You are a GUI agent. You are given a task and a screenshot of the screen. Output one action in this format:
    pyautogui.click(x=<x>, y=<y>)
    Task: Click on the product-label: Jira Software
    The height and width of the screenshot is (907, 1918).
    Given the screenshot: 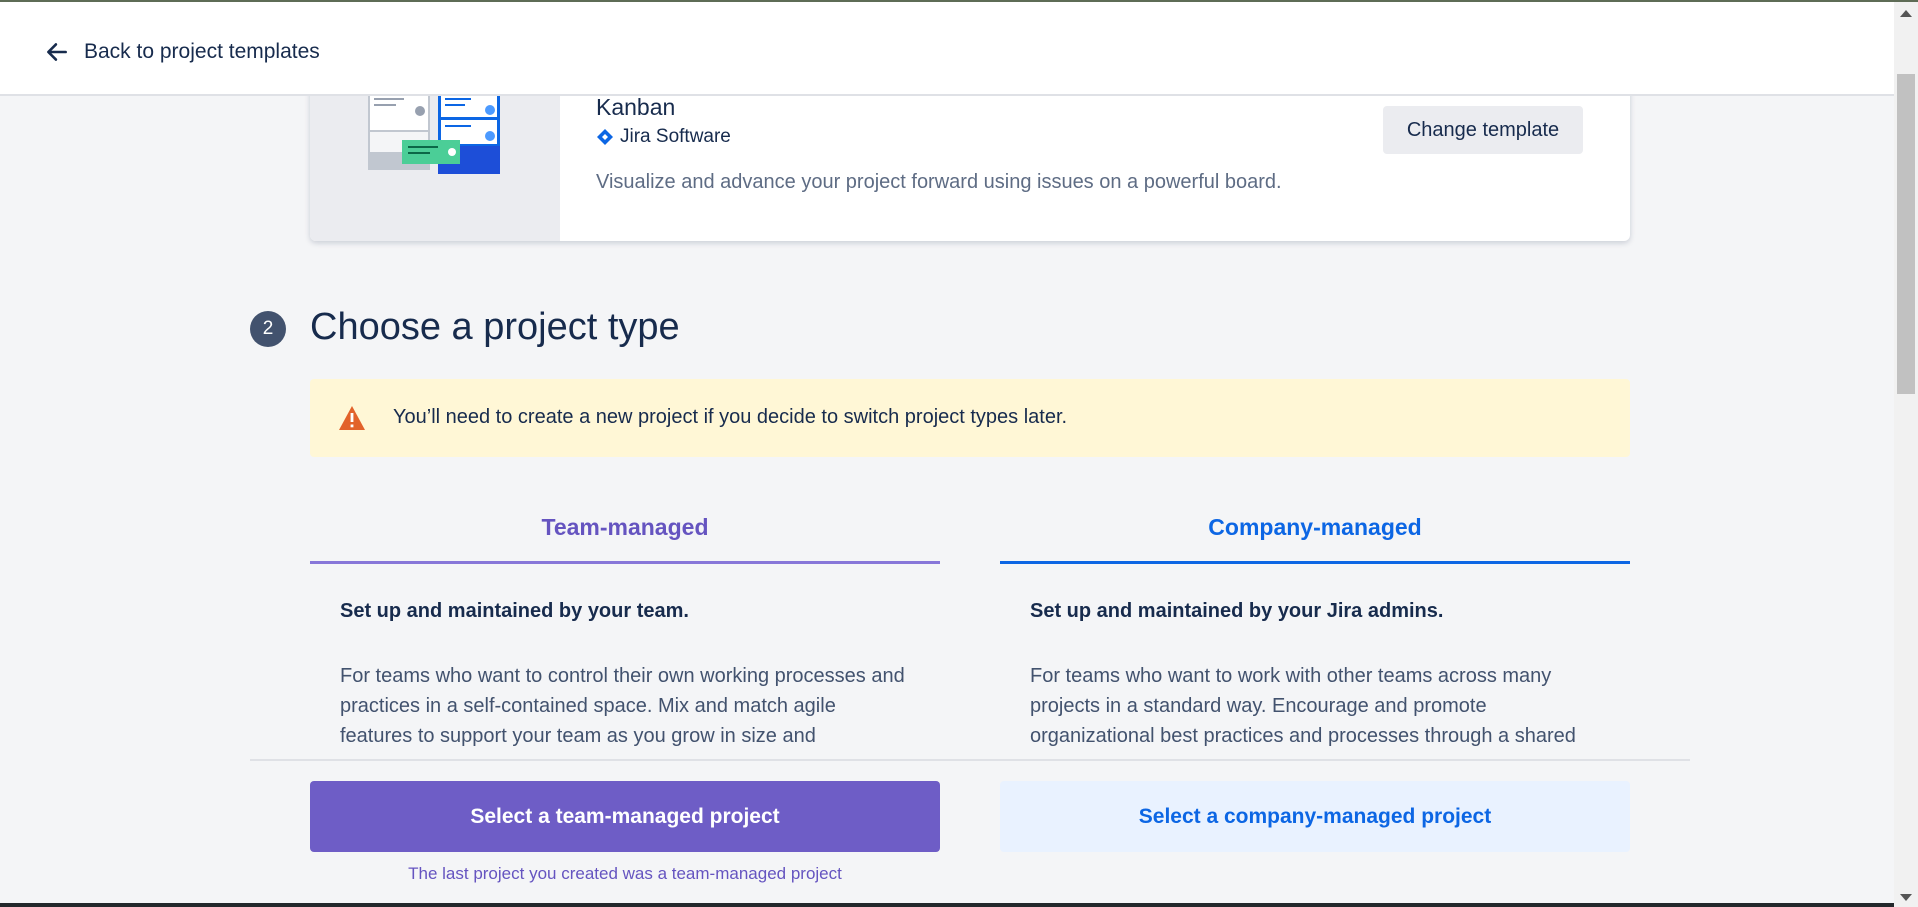 What is the action you would take?
    pyautogui.click(x=663, y=137)
    